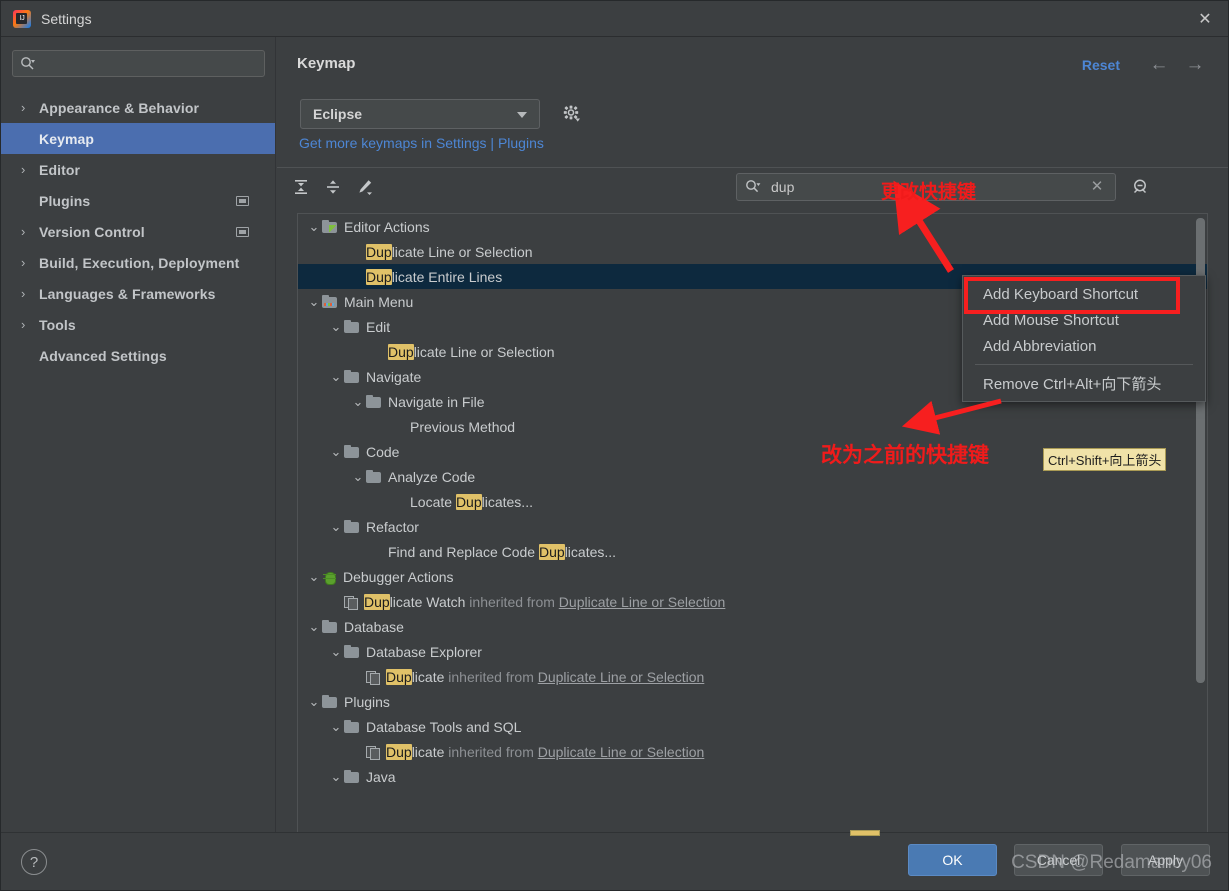 Image resolution: width=1229 pixels, height=891 pixels. Describe the element at coordinates (905, 455) in the screenshot. I see `annotation-restore-previous-shortcut: 改为之前的快捷键` at that location.